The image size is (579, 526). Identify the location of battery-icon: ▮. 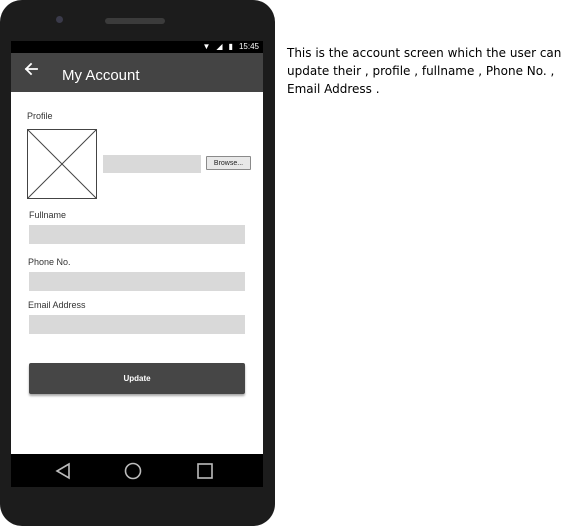
(230, 46).